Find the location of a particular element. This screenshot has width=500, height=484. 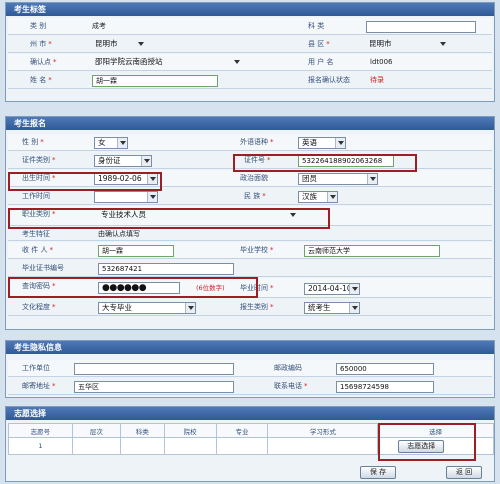

confirm-point-select: 邵阳学院云南函授站 is located at coordinates (167, 63).